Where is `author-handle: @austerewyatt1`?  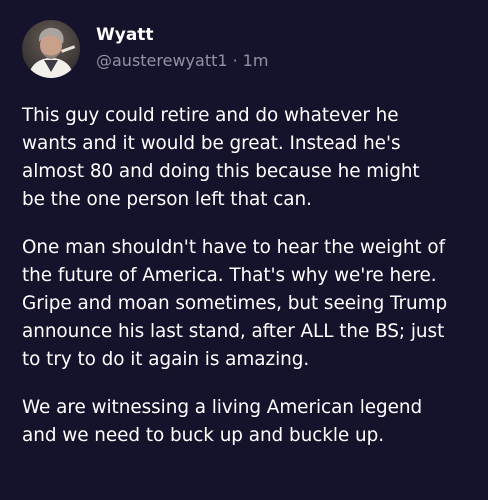
author-handle: @austerewyatt1 is located at coordinates (162, 60).